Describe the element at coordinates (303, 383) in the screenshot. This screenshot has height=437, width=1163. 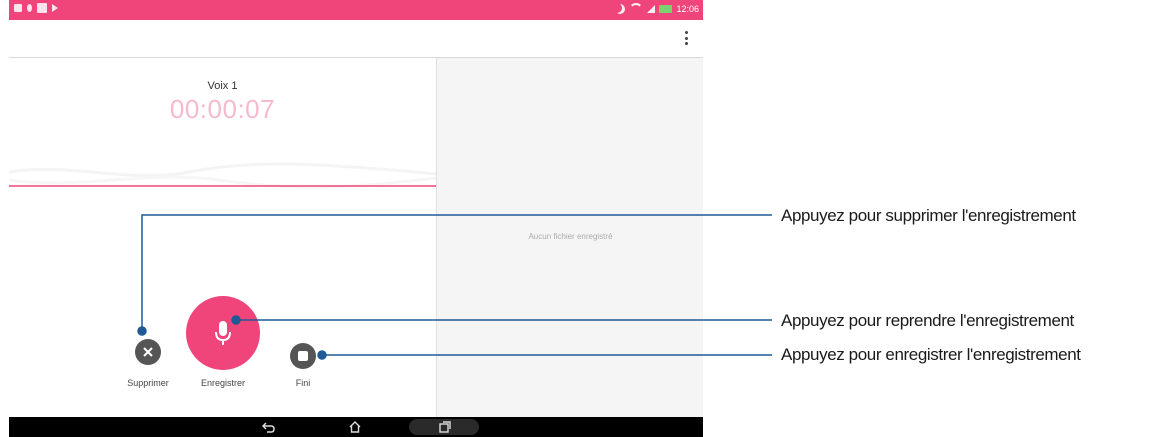
I see `done-label: Fini` at that location.